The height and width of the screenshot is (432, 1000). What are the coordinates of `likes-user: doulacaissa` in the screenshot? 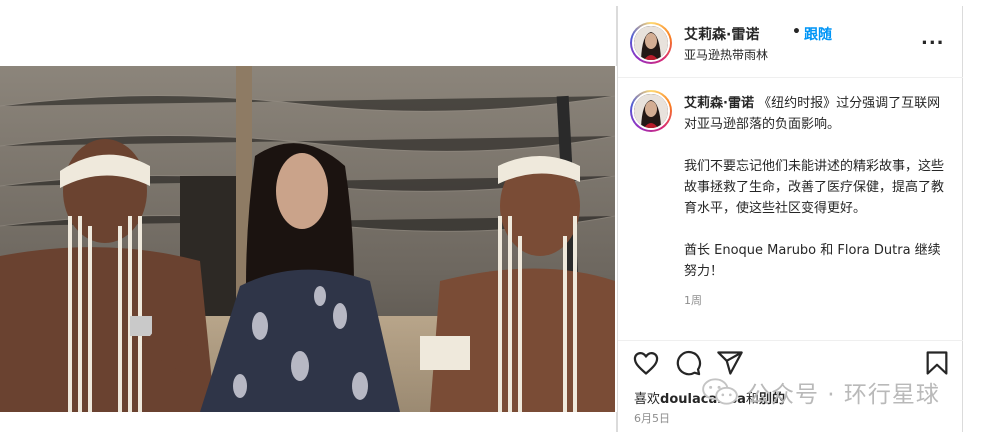 It's located at (703, 399).